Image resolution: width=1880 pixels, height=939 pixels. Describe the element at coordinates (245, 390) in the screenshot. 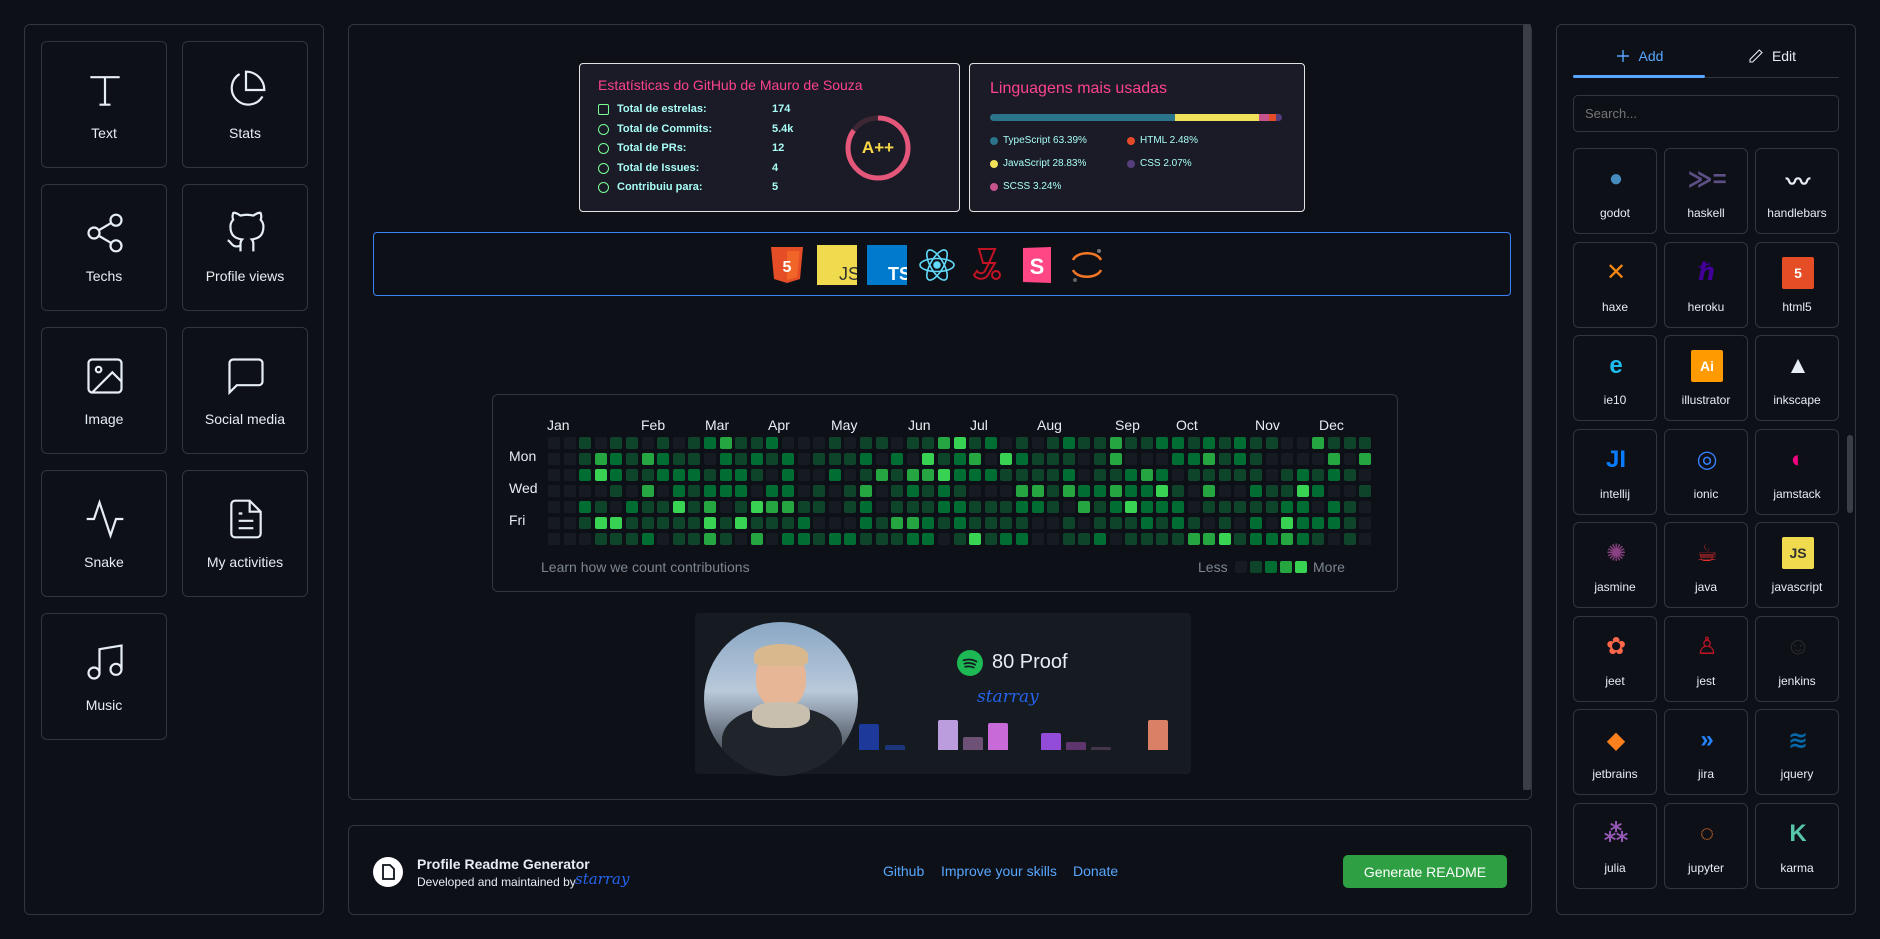

I see `social-media-block-tile: Social media` at that location.